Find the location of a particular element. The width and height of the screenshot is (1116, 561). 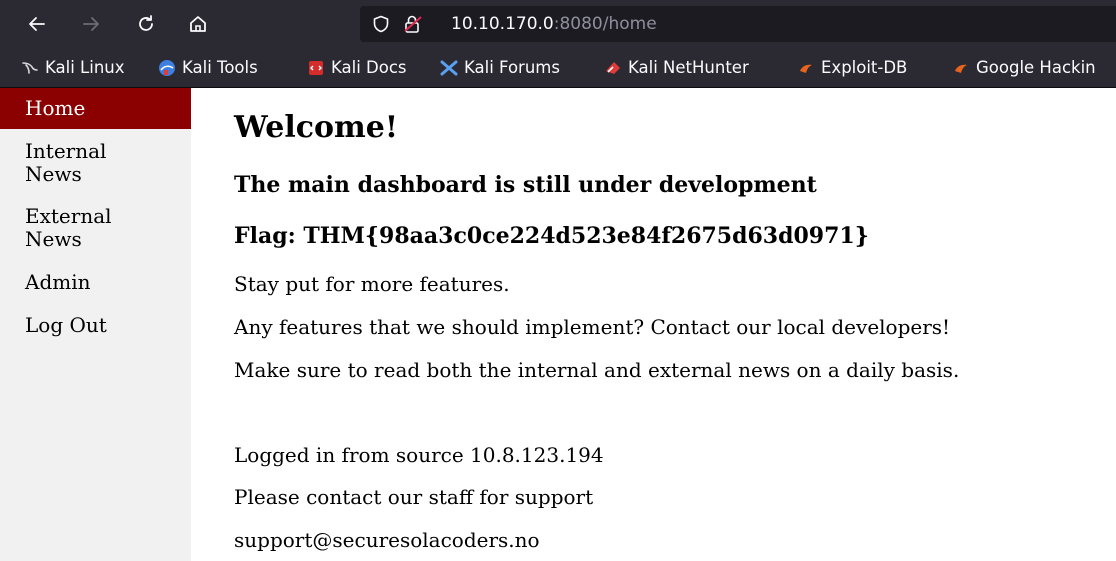

kali-dragon-icon is located at coordinates (30, 67).